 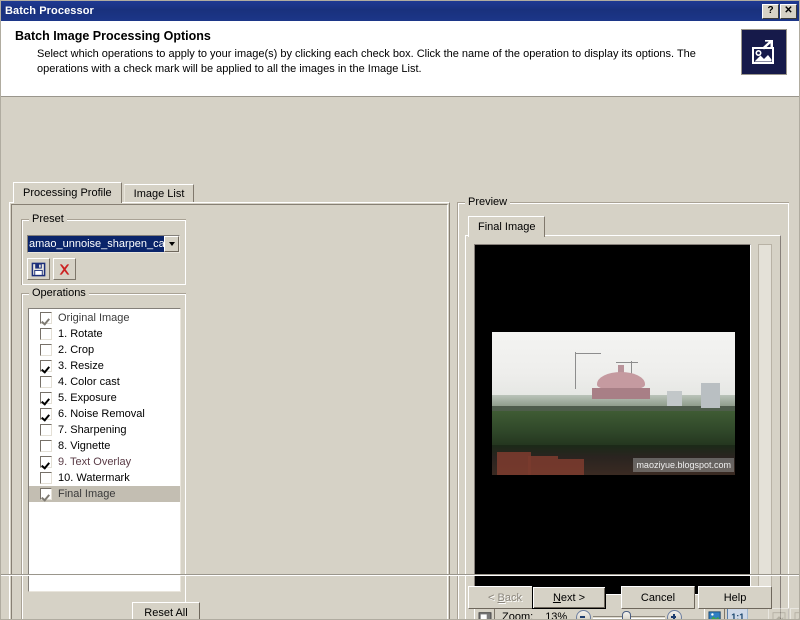 I want to click on operation-label: Original Image, so click(x=94, y=318).